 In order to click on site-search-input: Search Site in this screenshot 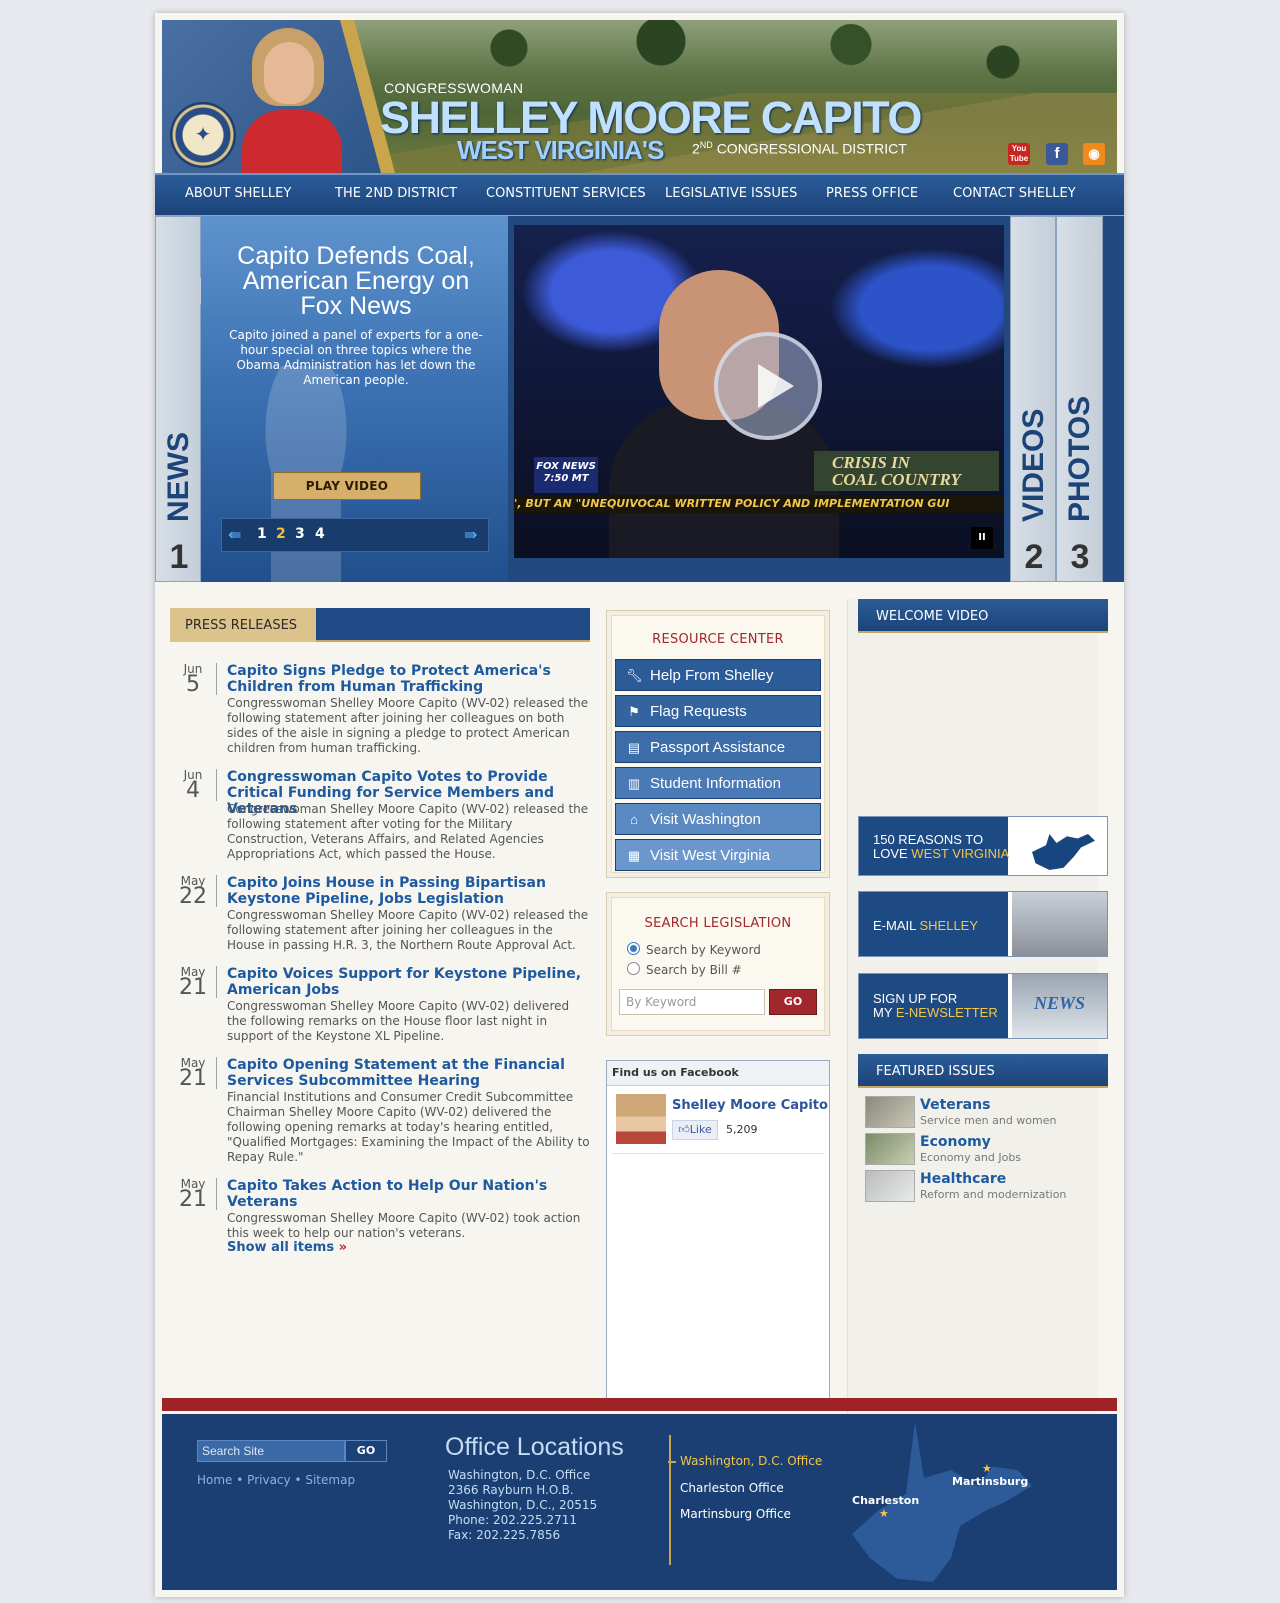, I will do `click(271, 1451)`.